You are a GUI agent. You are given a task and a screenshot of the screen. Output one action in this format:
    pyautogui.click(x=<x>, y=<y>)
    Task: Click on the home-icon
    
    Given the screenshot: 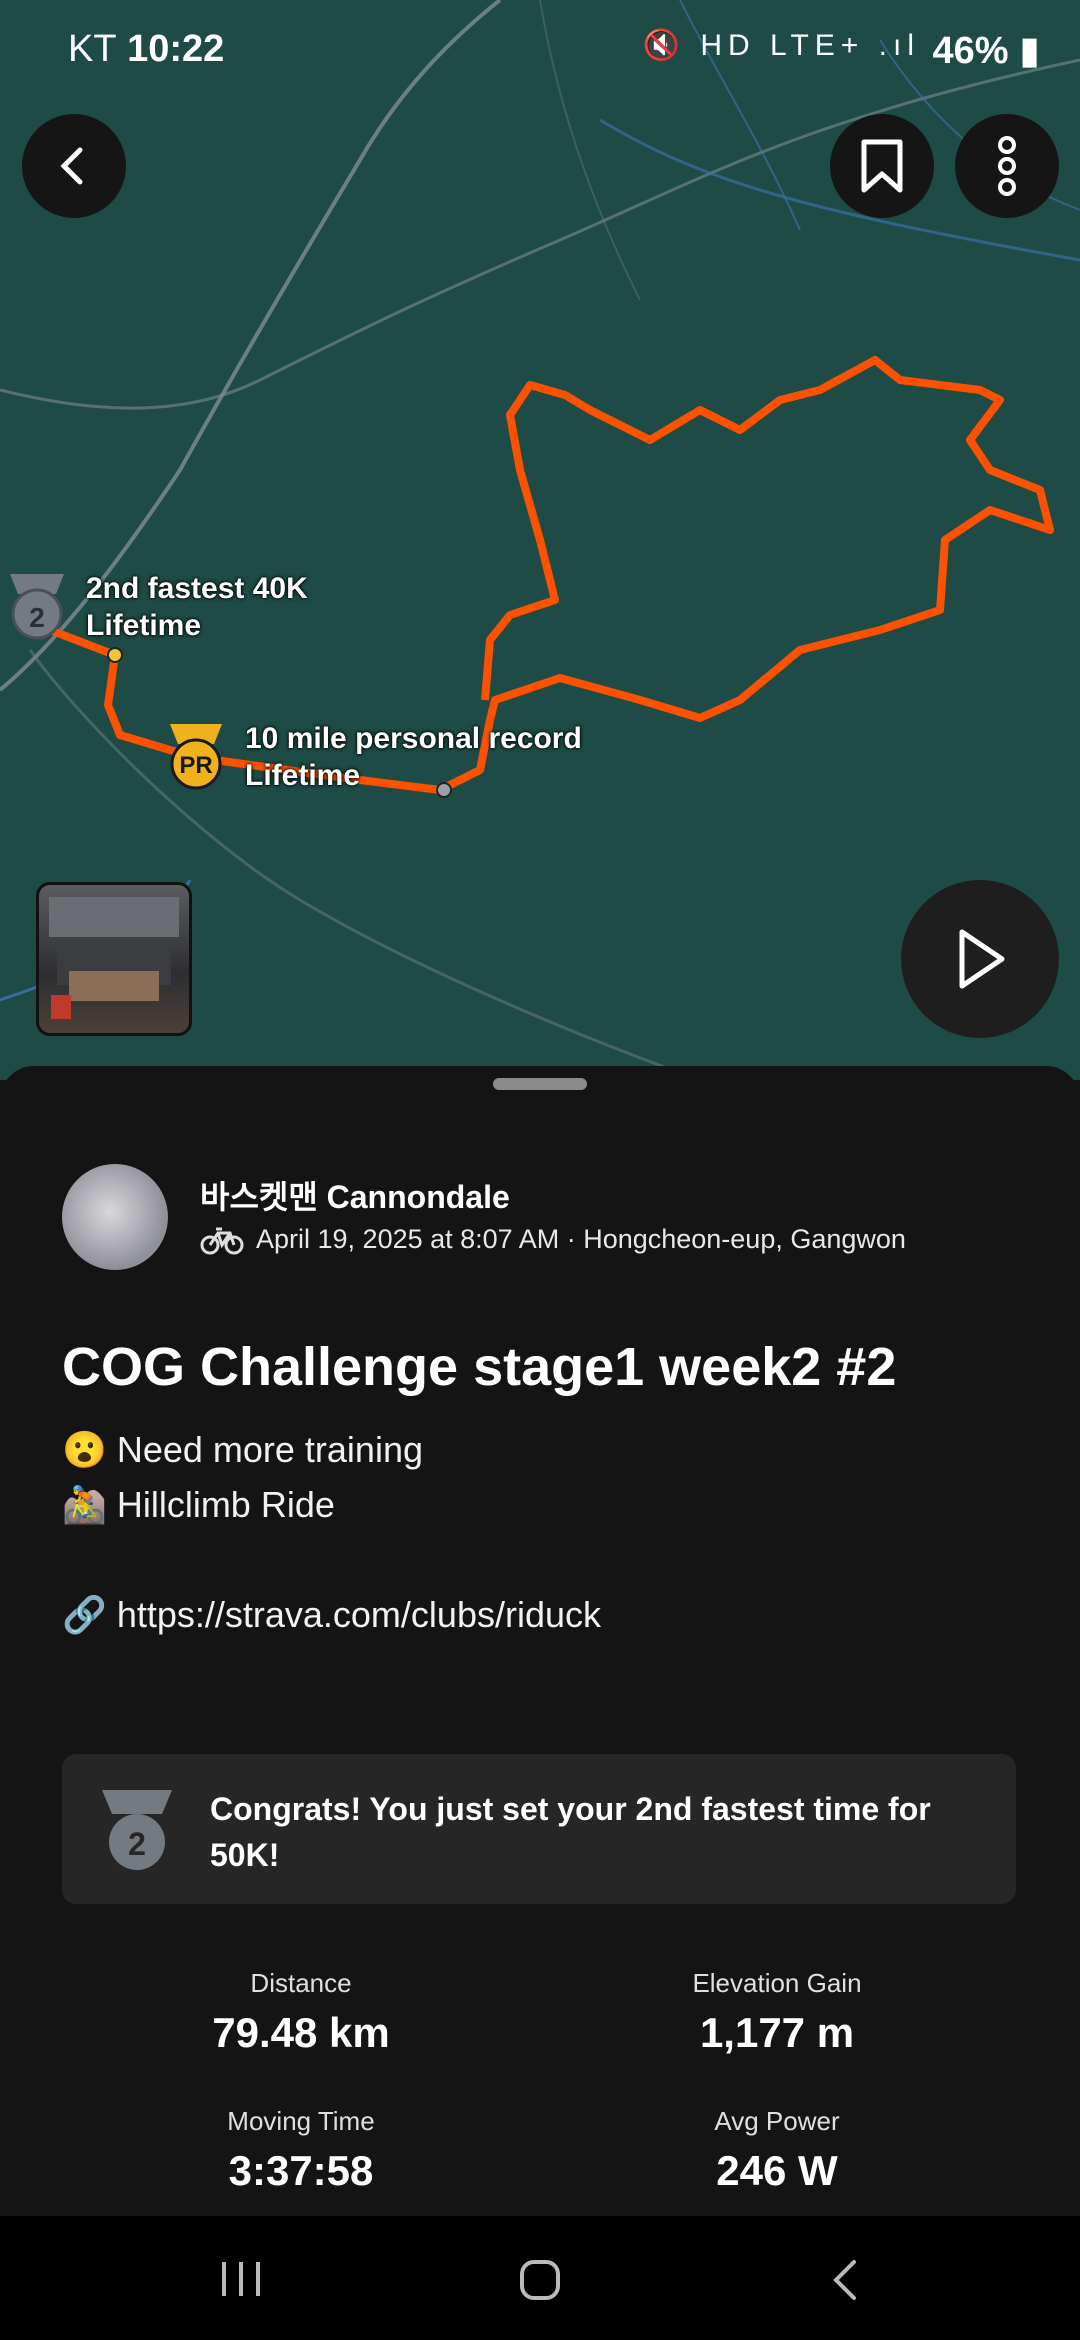 What is the action you would take?
    pyautogui.click(x=540, y=2280)
    